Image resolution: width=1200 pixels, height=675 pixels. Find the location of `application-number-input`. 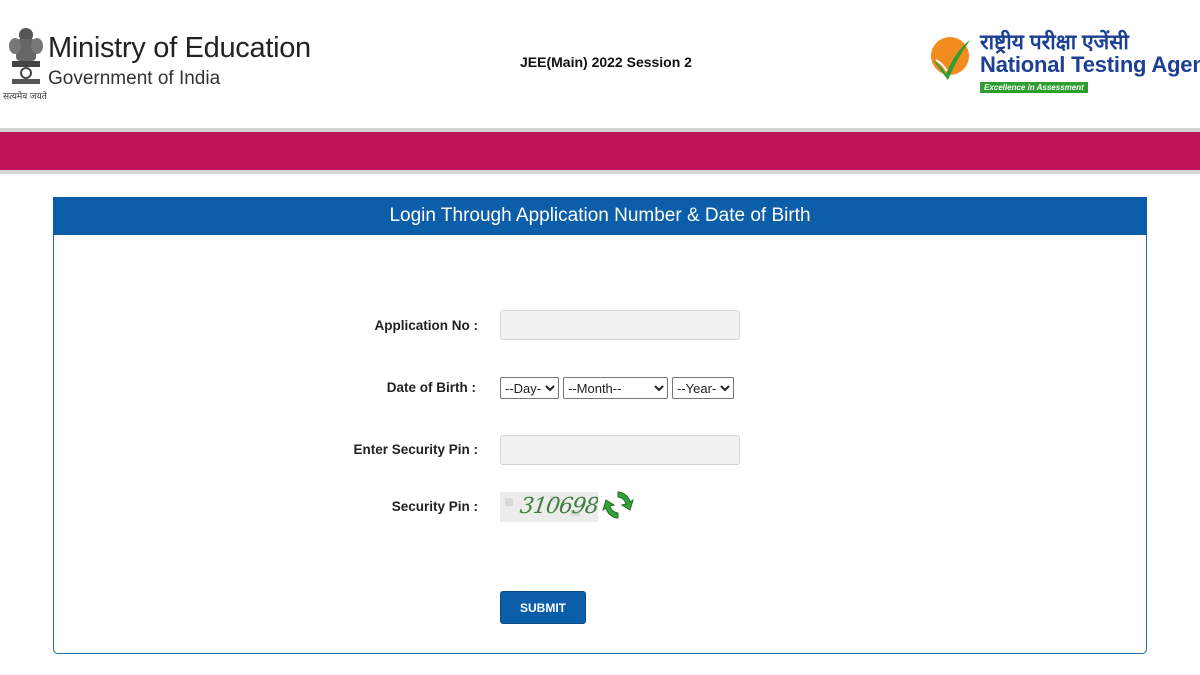

application-number-input is located at coordinates (620, 325).